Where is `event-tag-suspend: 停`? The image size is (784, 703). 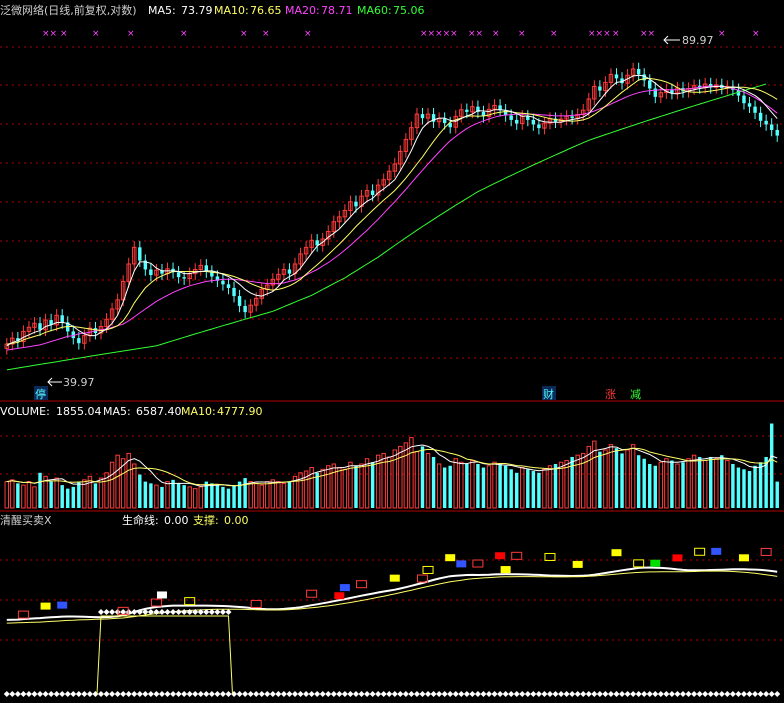 event-tag-suspend: 停 is located at coordinates (40, 394).